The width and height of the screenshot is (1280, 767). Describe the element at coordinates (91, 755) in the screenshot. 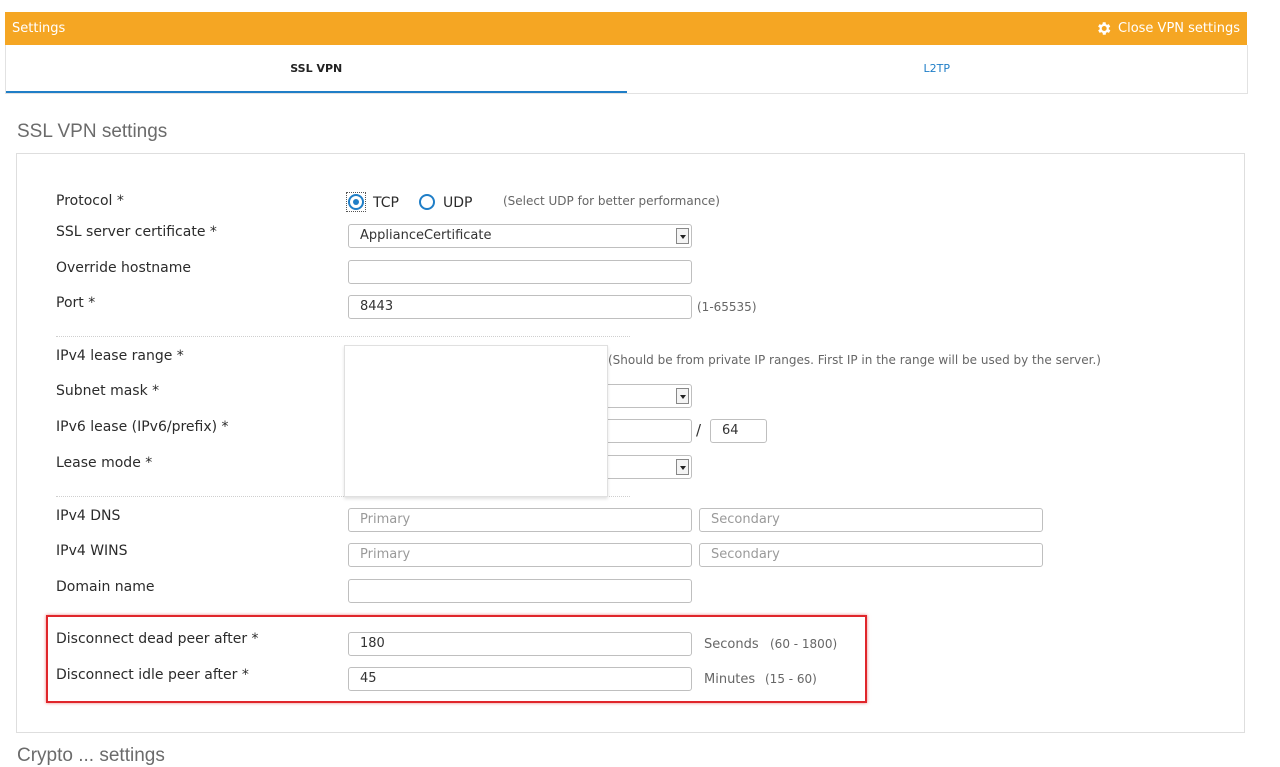

I see `next-section-title: Crypto ... settings` at that location.